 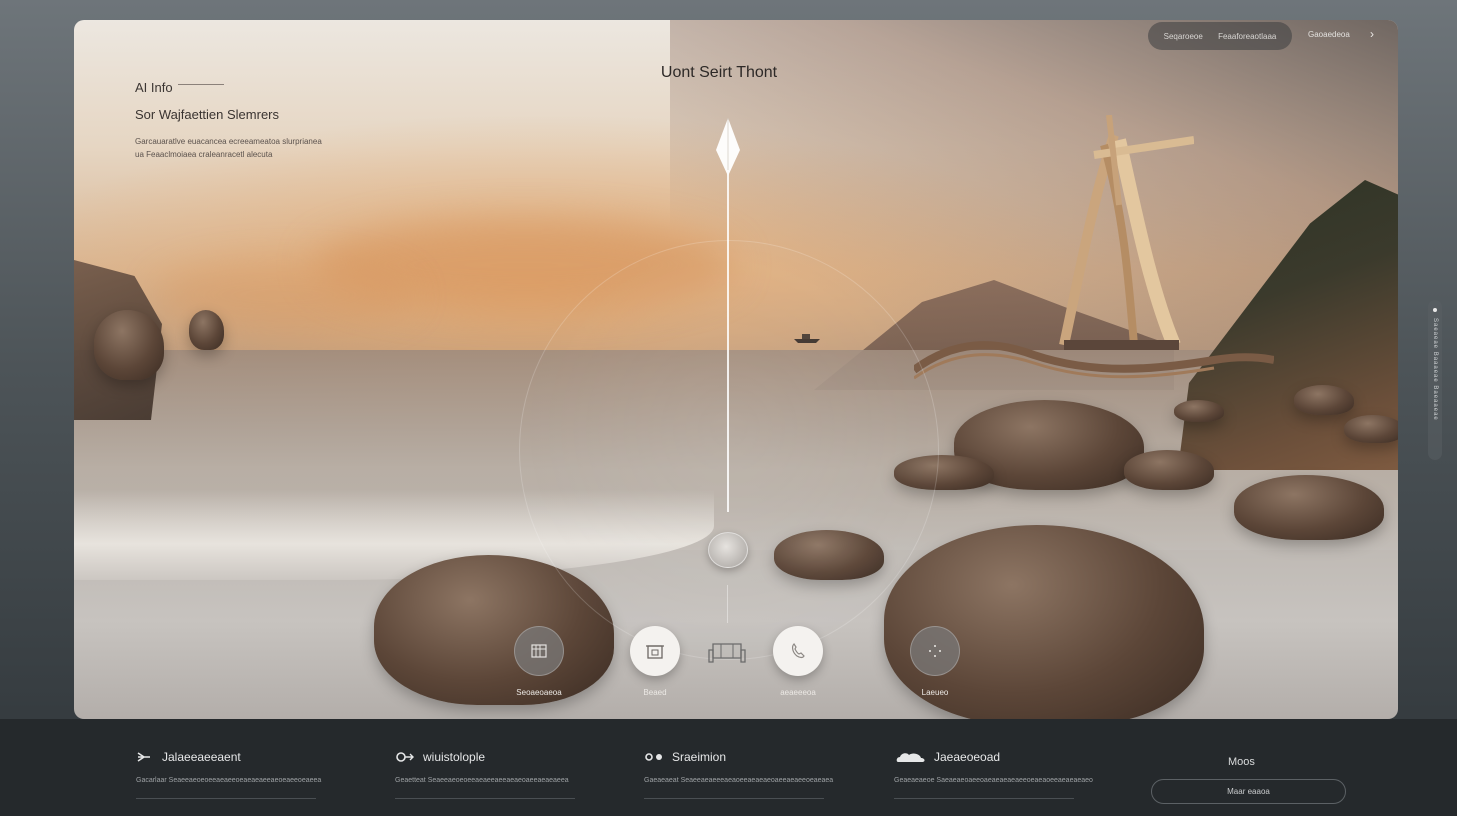 I want to click on circles-icon, so click(x=653, y=757).